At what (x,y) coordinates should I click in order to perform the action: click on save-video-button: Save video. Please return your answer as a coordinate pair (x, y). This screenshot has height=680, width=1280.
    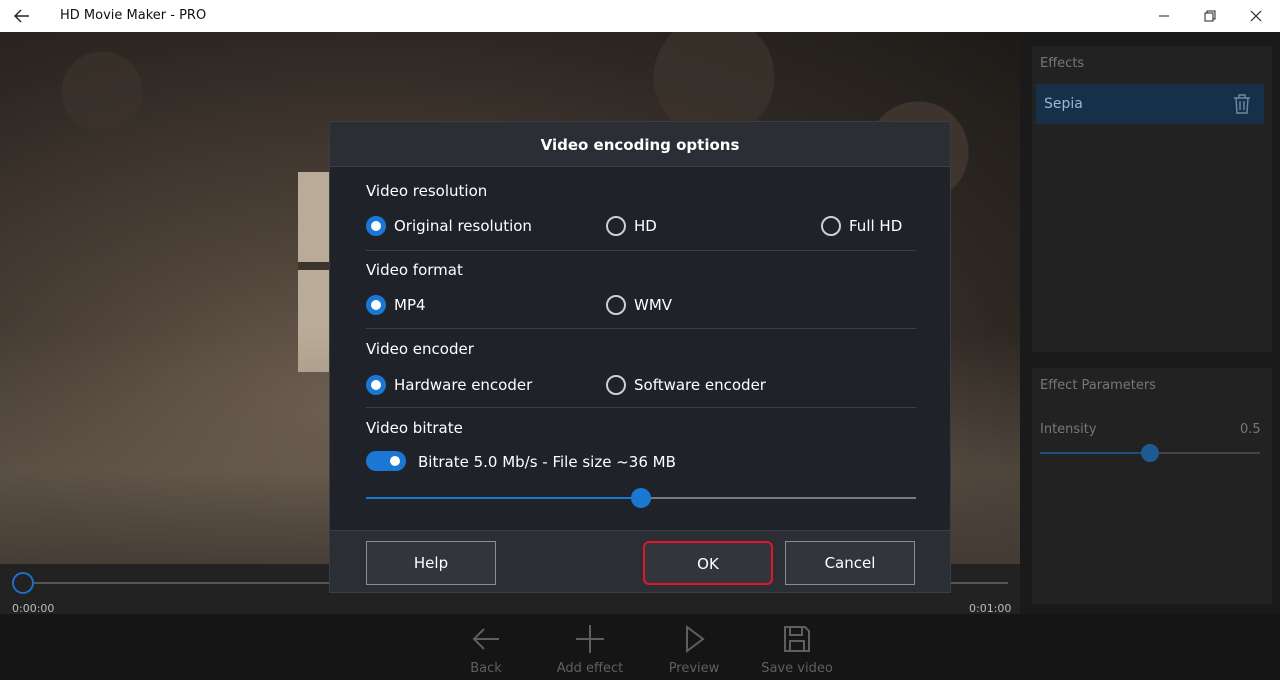
    Looking at the image, I should click on (797, 647).